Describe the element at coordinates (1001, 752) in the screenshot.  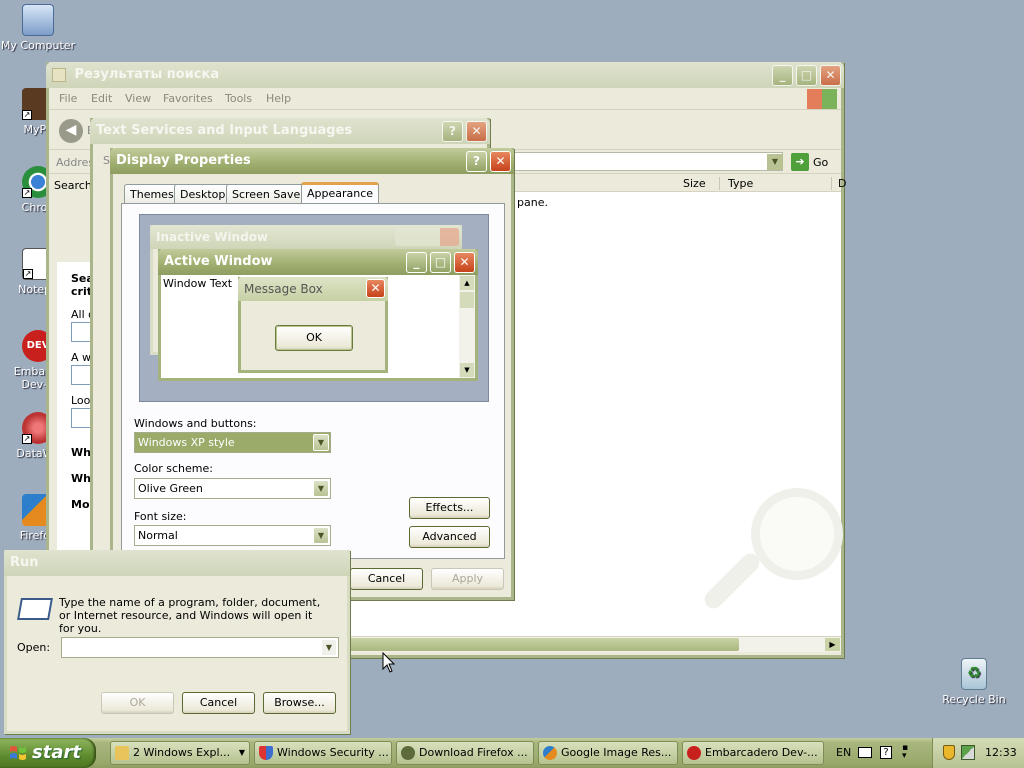
I see `clock: 12:33` at that location.